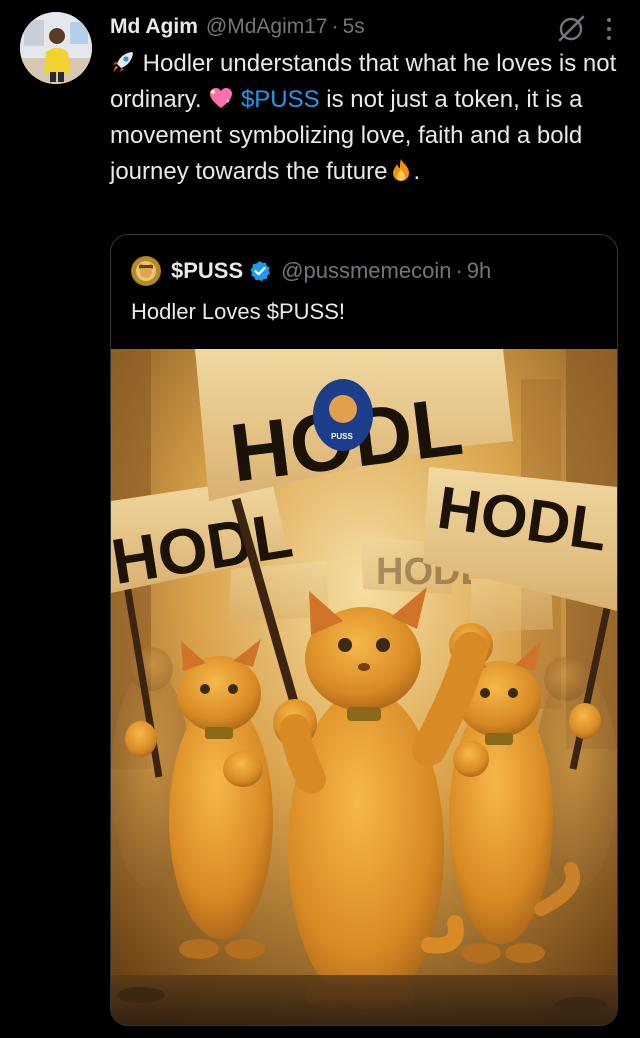  Describe the element at coordinates (609, 29) in the screenshot. I see `more-icon` at that location.